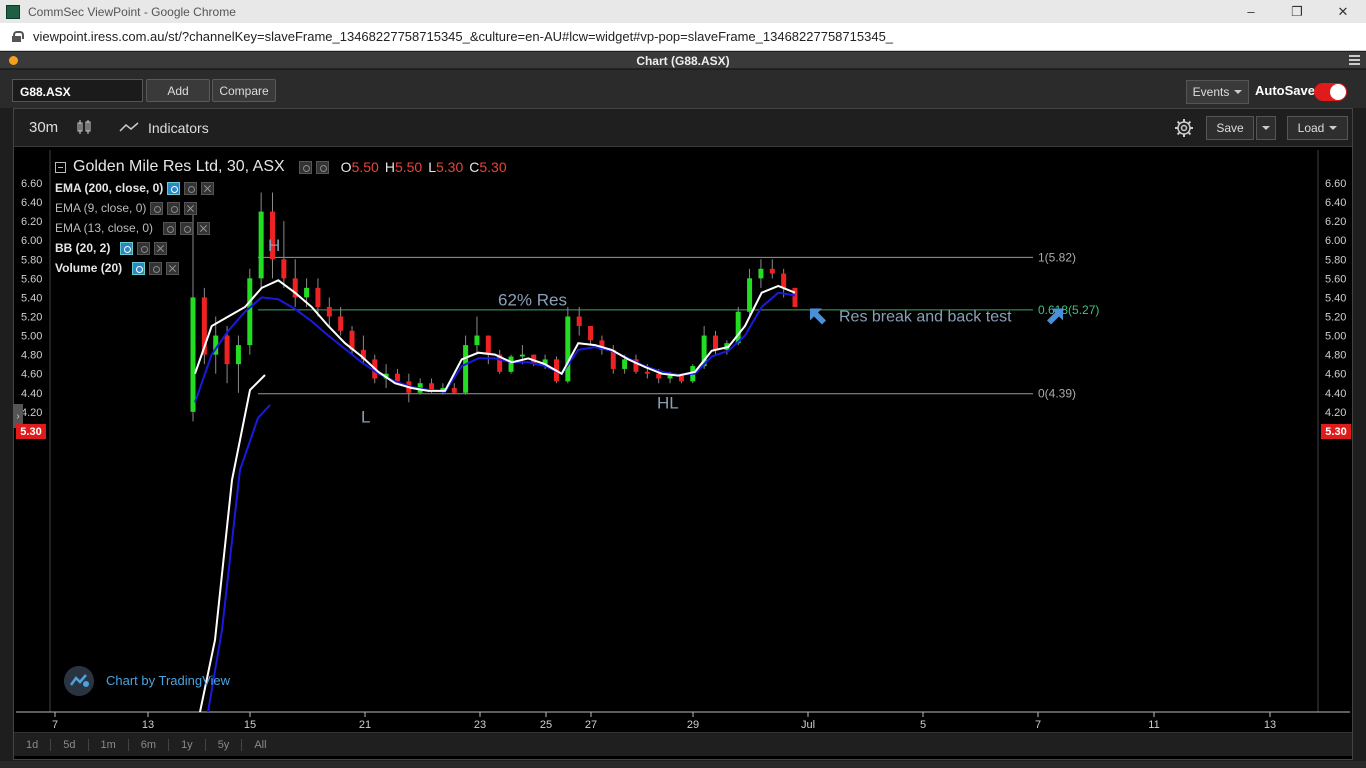  What do you see at coordinates (79, 681) in the screenshot?
I see `tradingview-logo-icon` at bounding box center [79, 681].